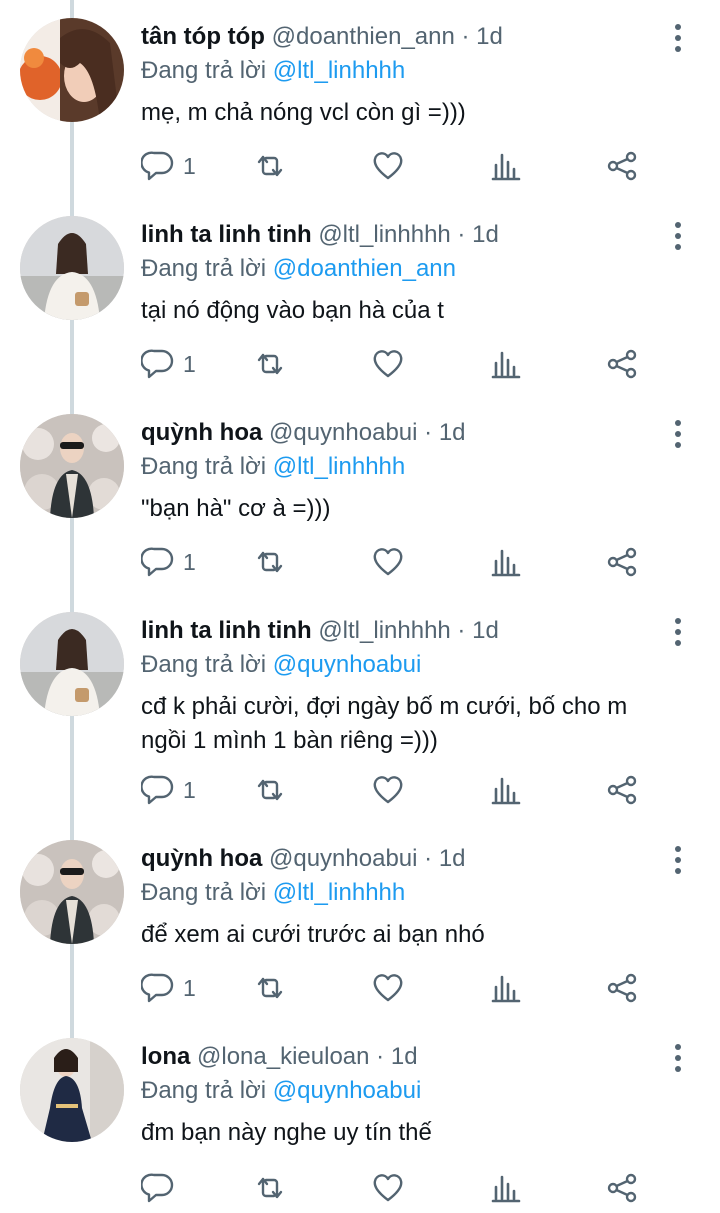 This screenshot has width=720, height=1213. I want to click on handle: @doanthien_ann, so click(363, 36).